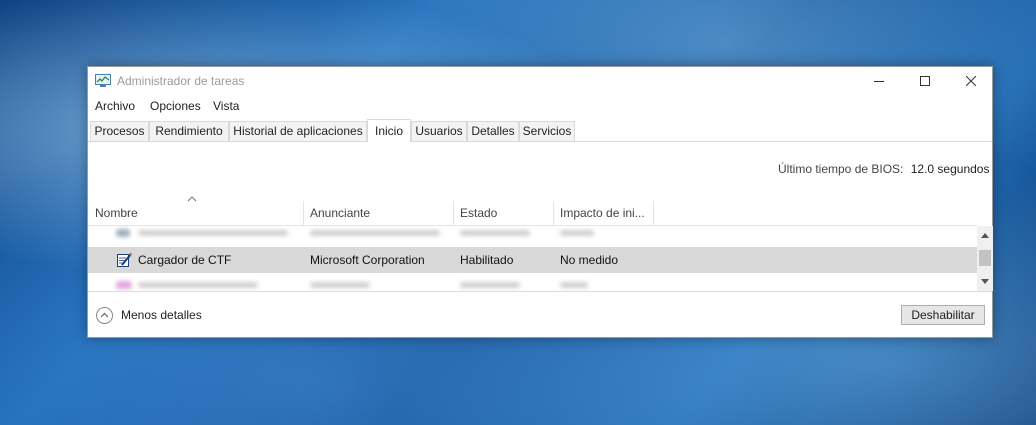 This screenshot has width=1036, height=425. I want to click on scroll-up-icon, so click(985, 235).